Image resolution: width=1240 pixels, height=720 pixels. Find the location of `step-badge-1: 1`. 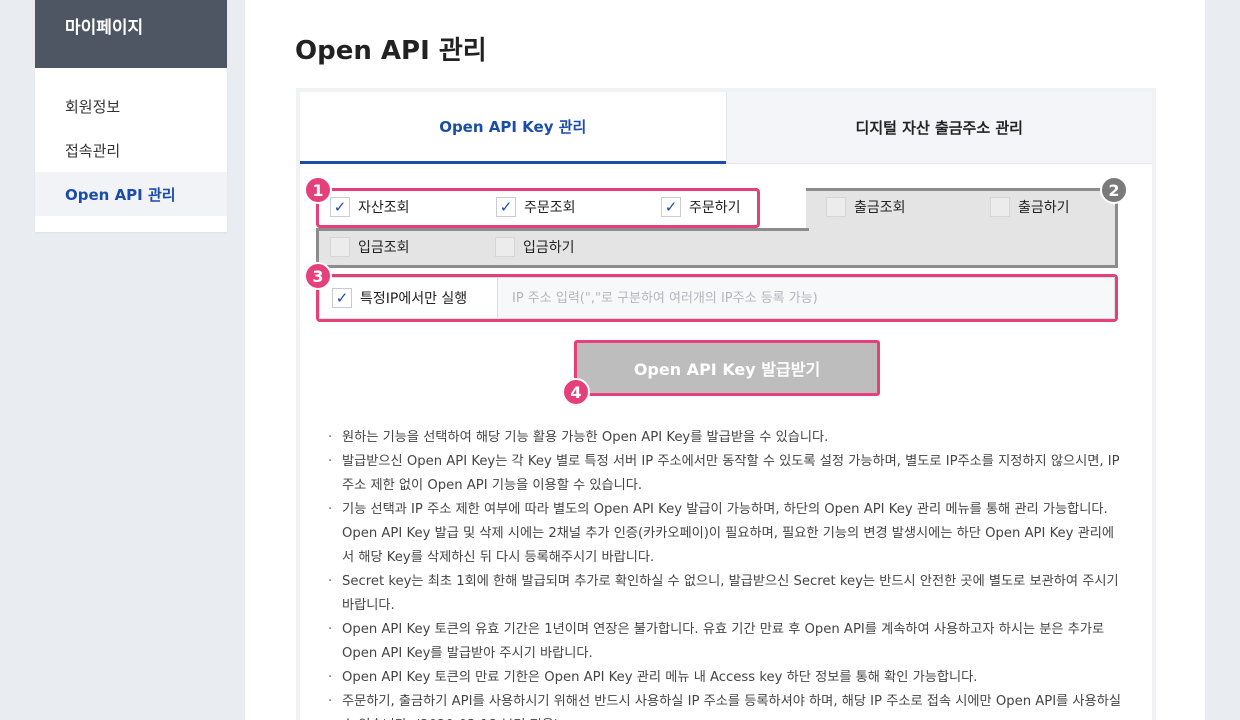

step-badge-1: 1 is located at coordinates (318, 190).